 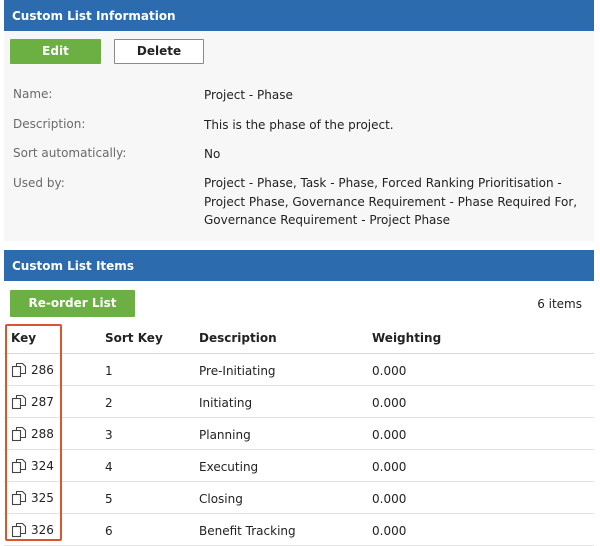 What do you see at coordinates (237, 371) in the screenshot?
I see `description-cell: Pre-Initiating` at bounding box center [237, 371].